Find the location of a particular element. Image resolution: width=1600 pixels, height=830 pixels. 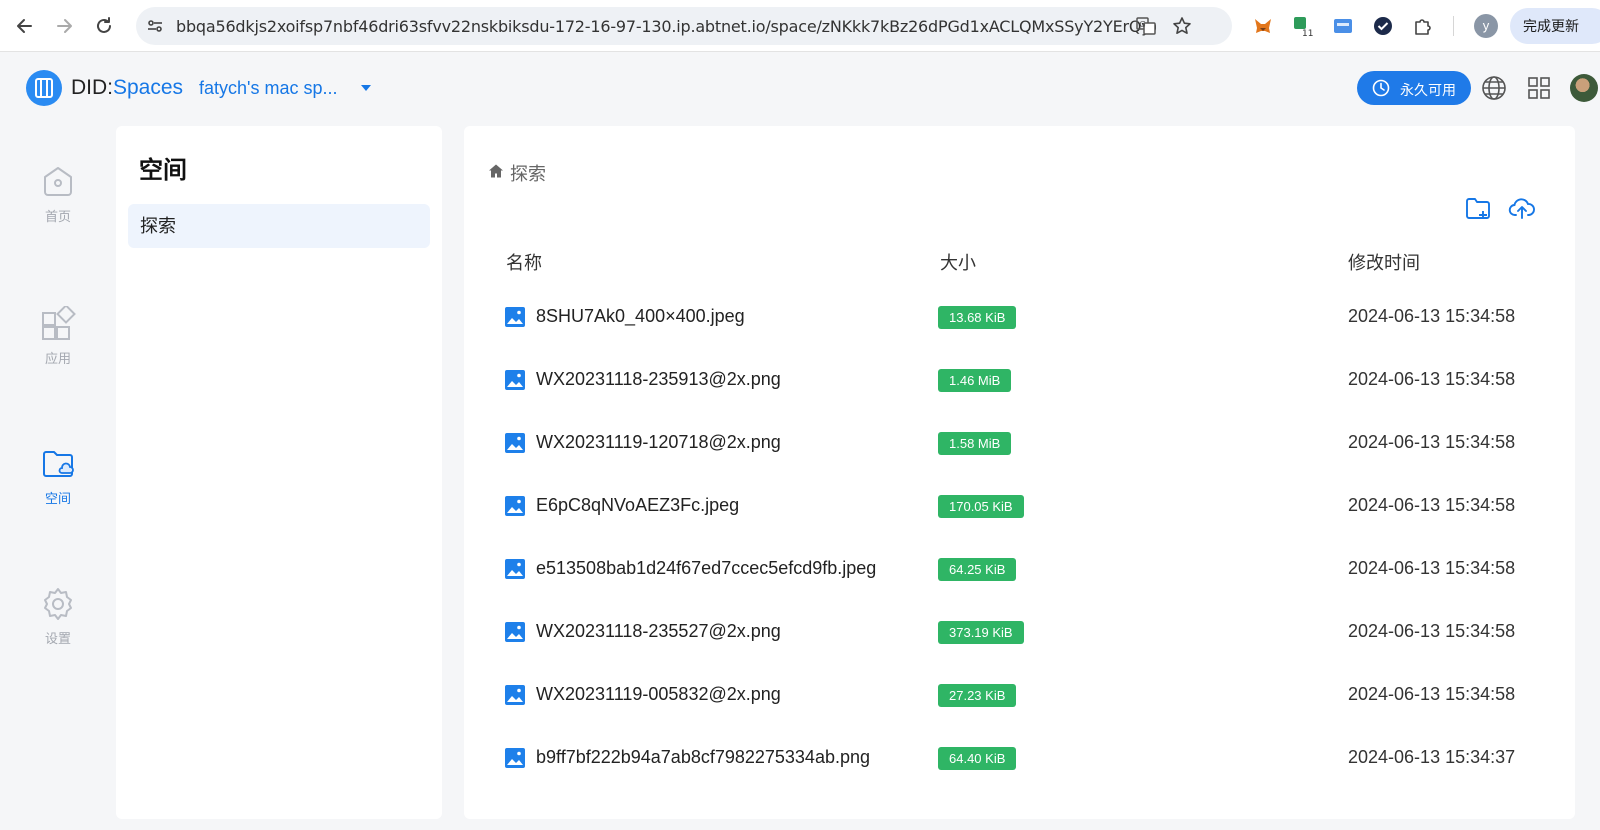

forward-button is located at coordinates (64, 26).